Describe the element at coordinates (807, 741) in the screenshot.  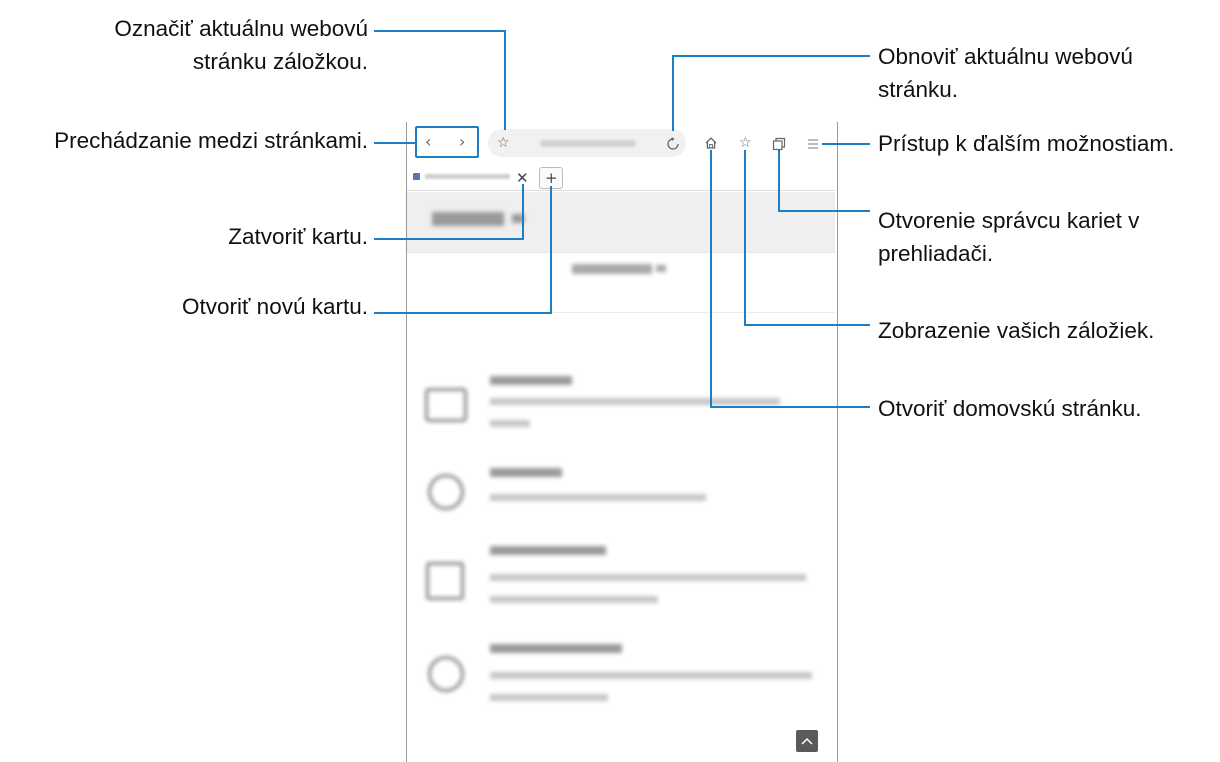
I see `chevron-up-icon` at that location.